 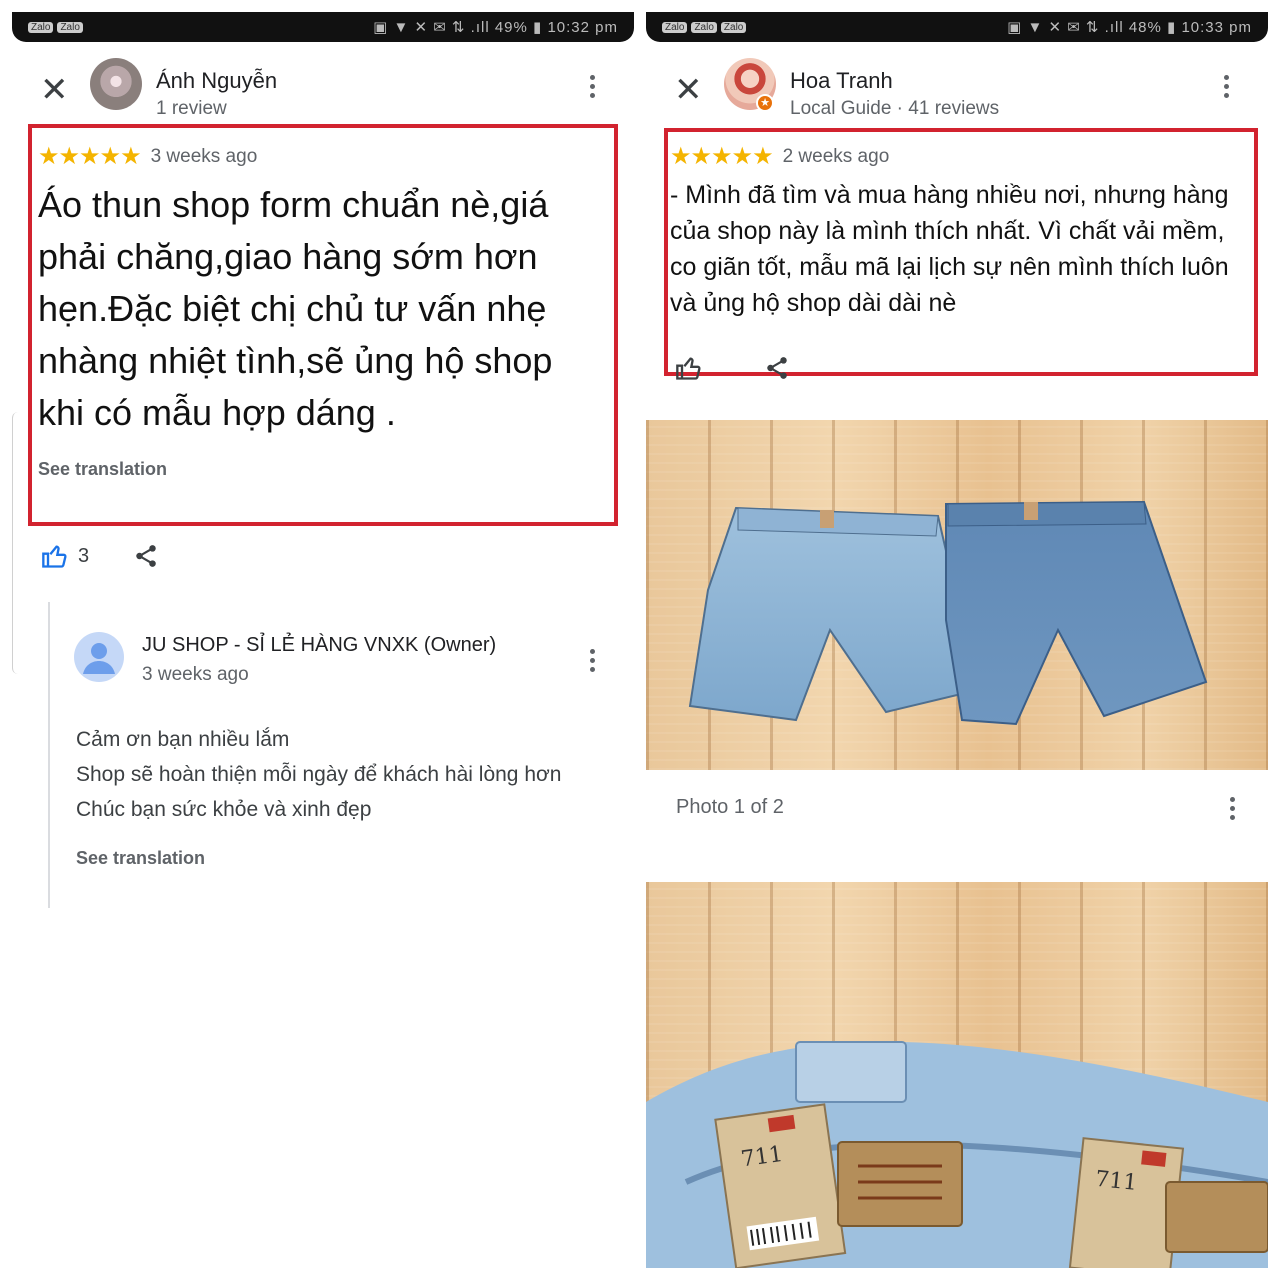 I want to click on like-count: 3, so click(x=84, y=555).